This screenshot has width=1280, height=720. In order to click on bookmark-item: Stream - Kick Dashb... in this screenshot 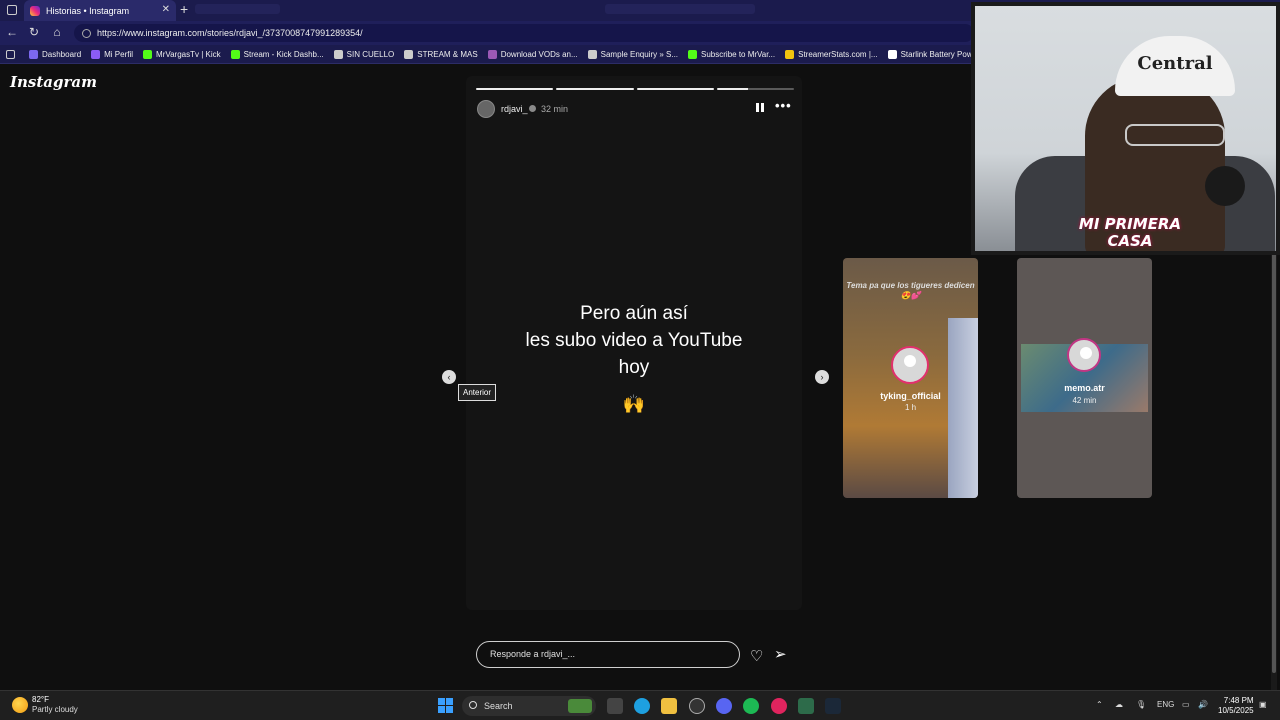, I will do `click(277, 54)`.